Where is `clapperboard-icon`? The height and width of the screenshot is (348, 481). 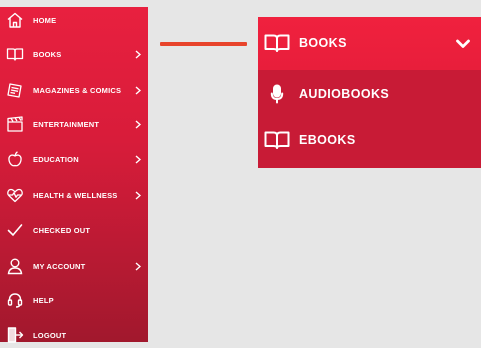 clapperboard-icon is located at coordinates (15, 124).